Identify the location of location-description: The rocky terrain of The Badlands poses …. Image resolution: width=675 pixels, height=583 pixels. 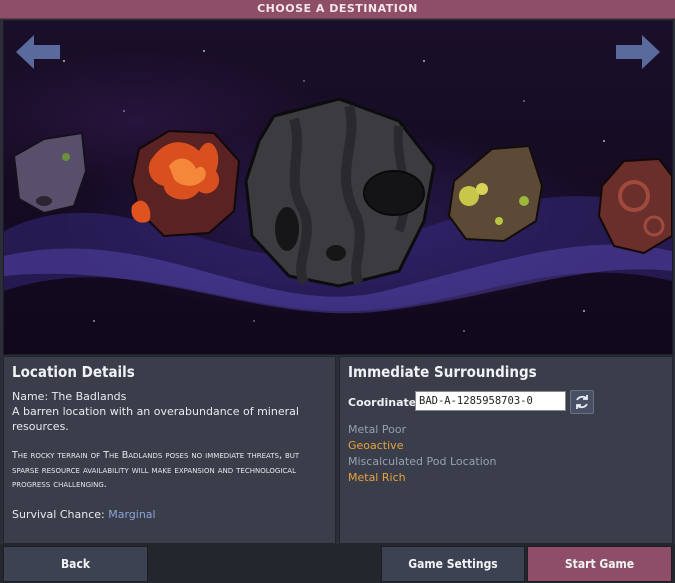
(156, 470).